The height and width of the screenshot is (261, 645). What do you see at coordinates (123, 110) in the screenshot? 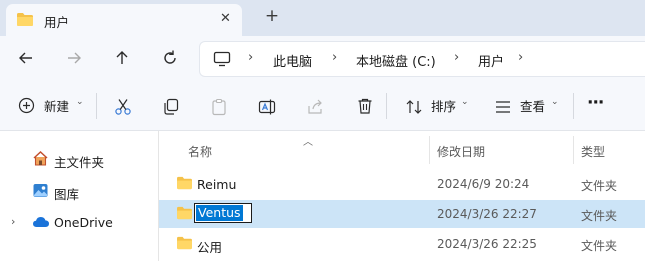
I see `cut-icon` at bounding box center [123, 110].